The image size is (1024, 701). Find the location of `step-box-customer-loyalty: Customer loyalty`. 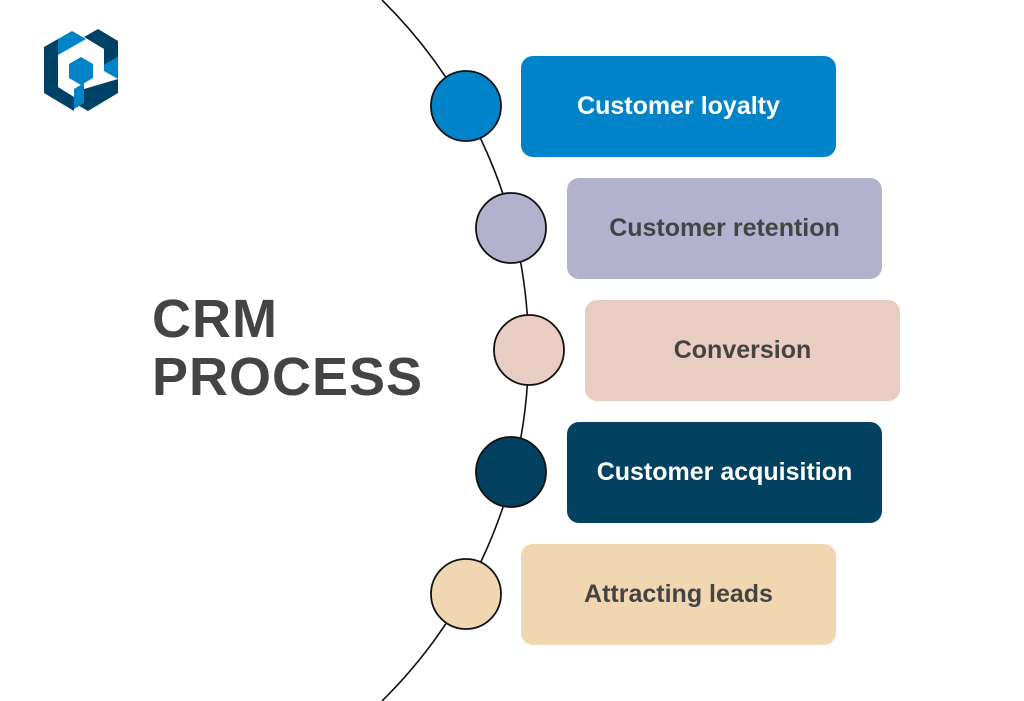

step-box-customer-loyalty: Customer loyalty is located at coordinates (678, 106).